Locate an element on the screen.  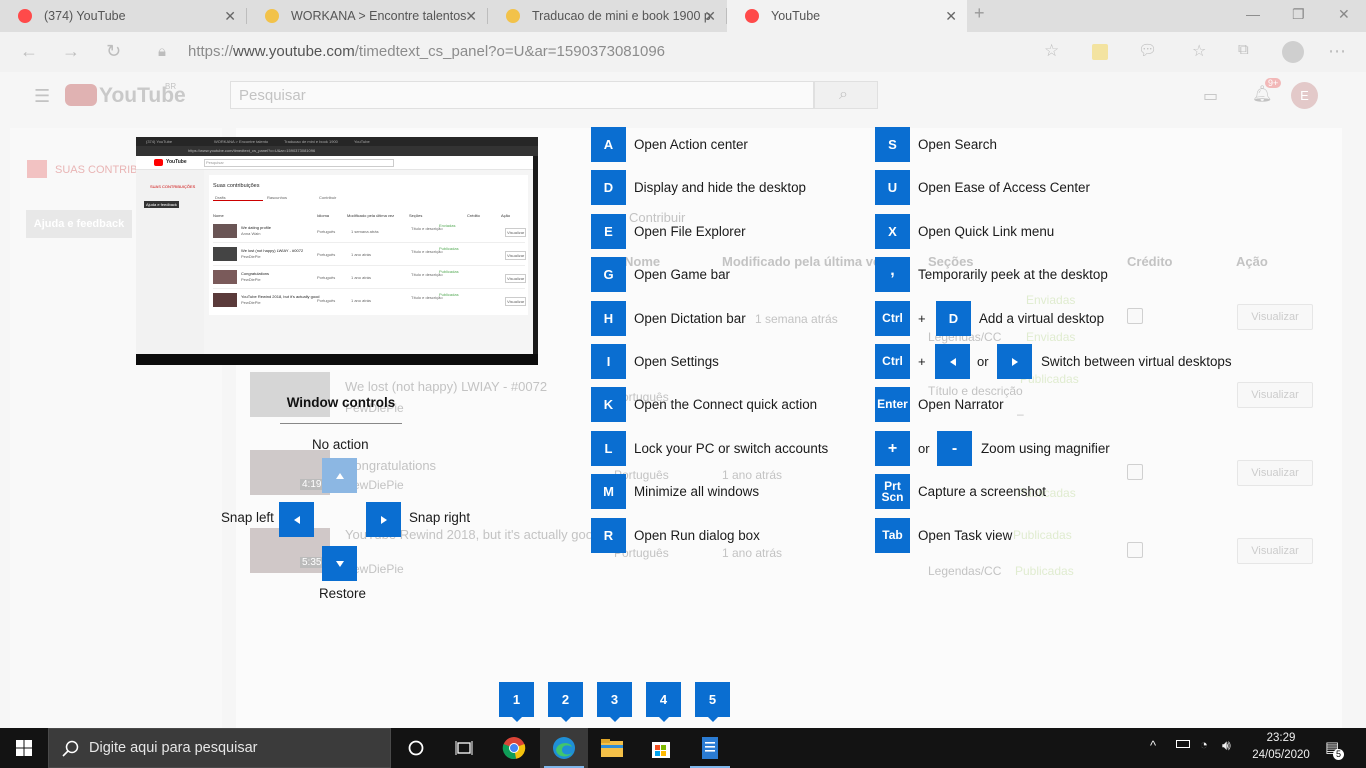
youtube-search-button: ⌕ is located at coordinates (846, 95).